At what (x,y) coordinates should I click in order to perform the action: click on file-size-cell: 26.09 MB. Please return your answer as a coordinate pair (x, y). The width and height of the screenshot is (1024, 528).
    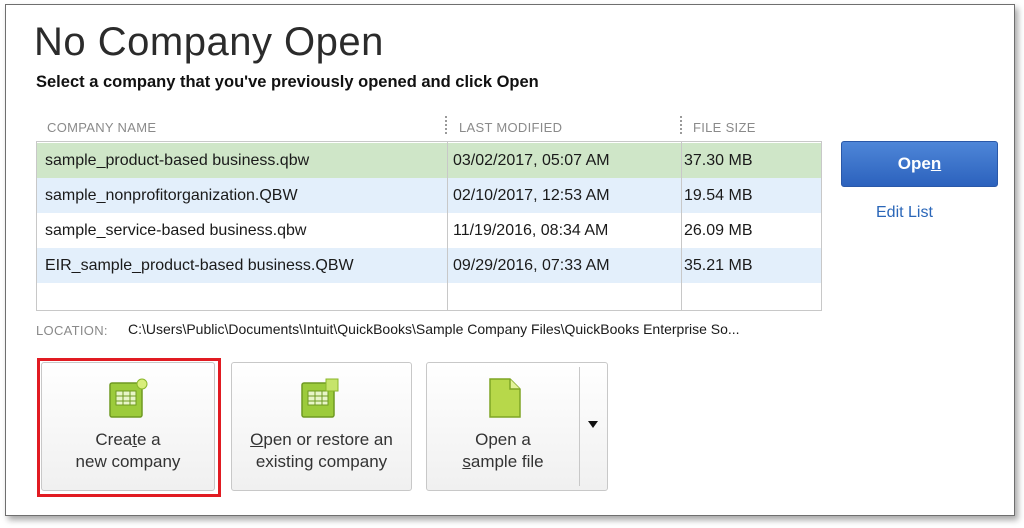
    Looking at the image, I should click on (718, 230).